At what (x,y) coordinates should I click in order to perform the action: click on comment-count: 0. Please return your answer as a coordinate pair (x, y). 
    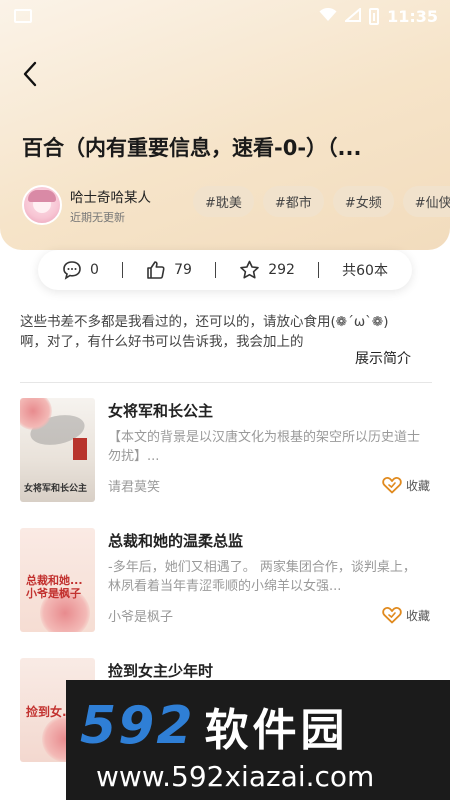
    Looking at the image, I should click on (94, 270).